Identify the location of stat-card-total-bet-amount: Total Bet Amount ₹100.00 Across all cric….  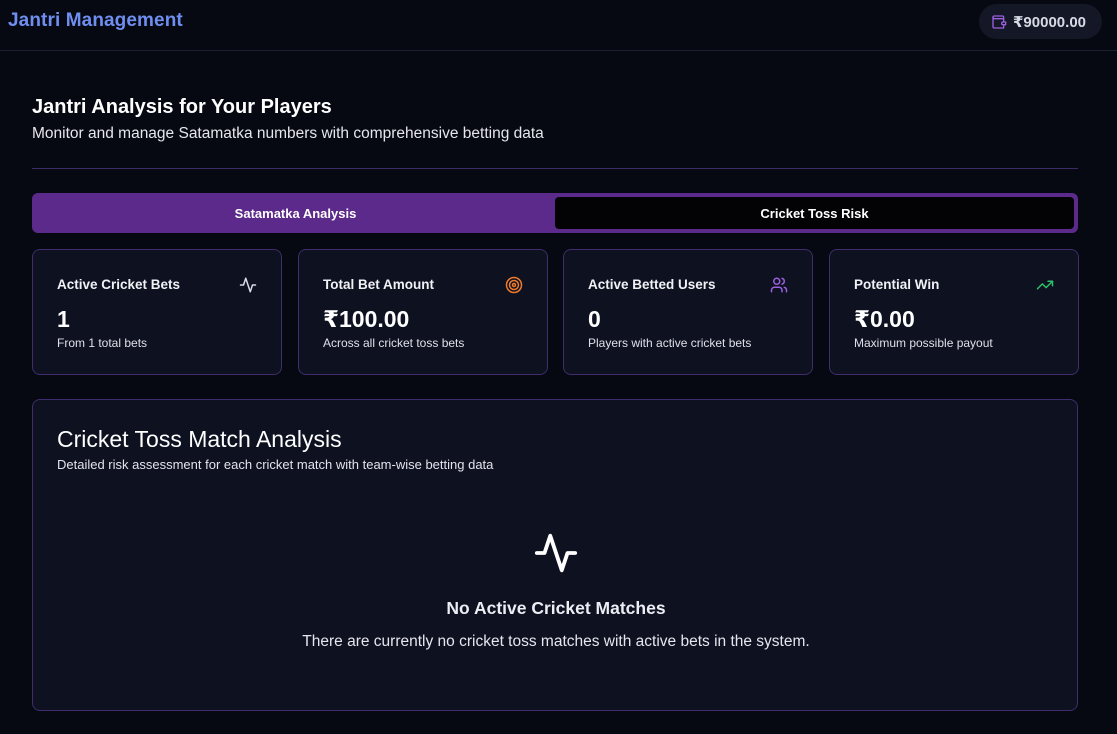
(423, 312).